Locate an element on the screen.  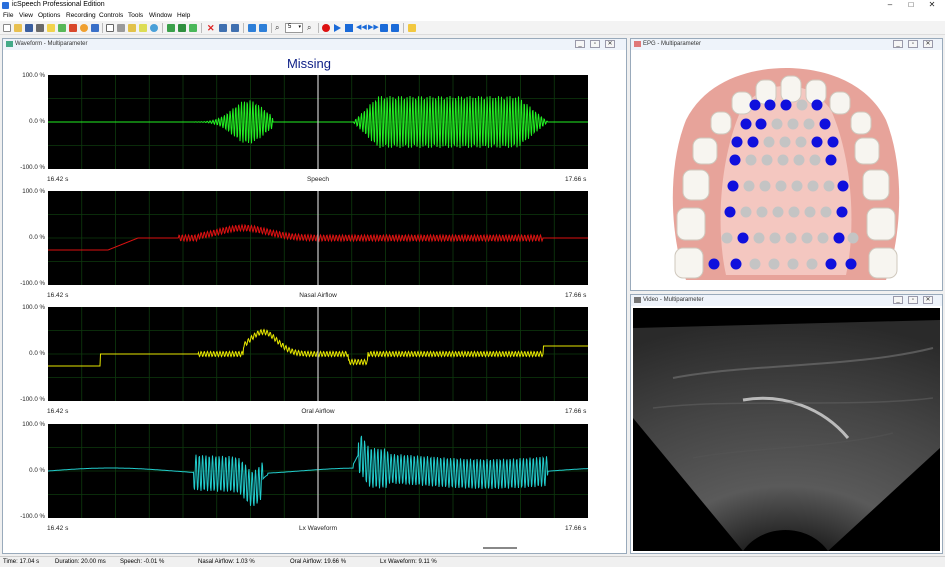
layout-icon is located at coordinates (235, 28).